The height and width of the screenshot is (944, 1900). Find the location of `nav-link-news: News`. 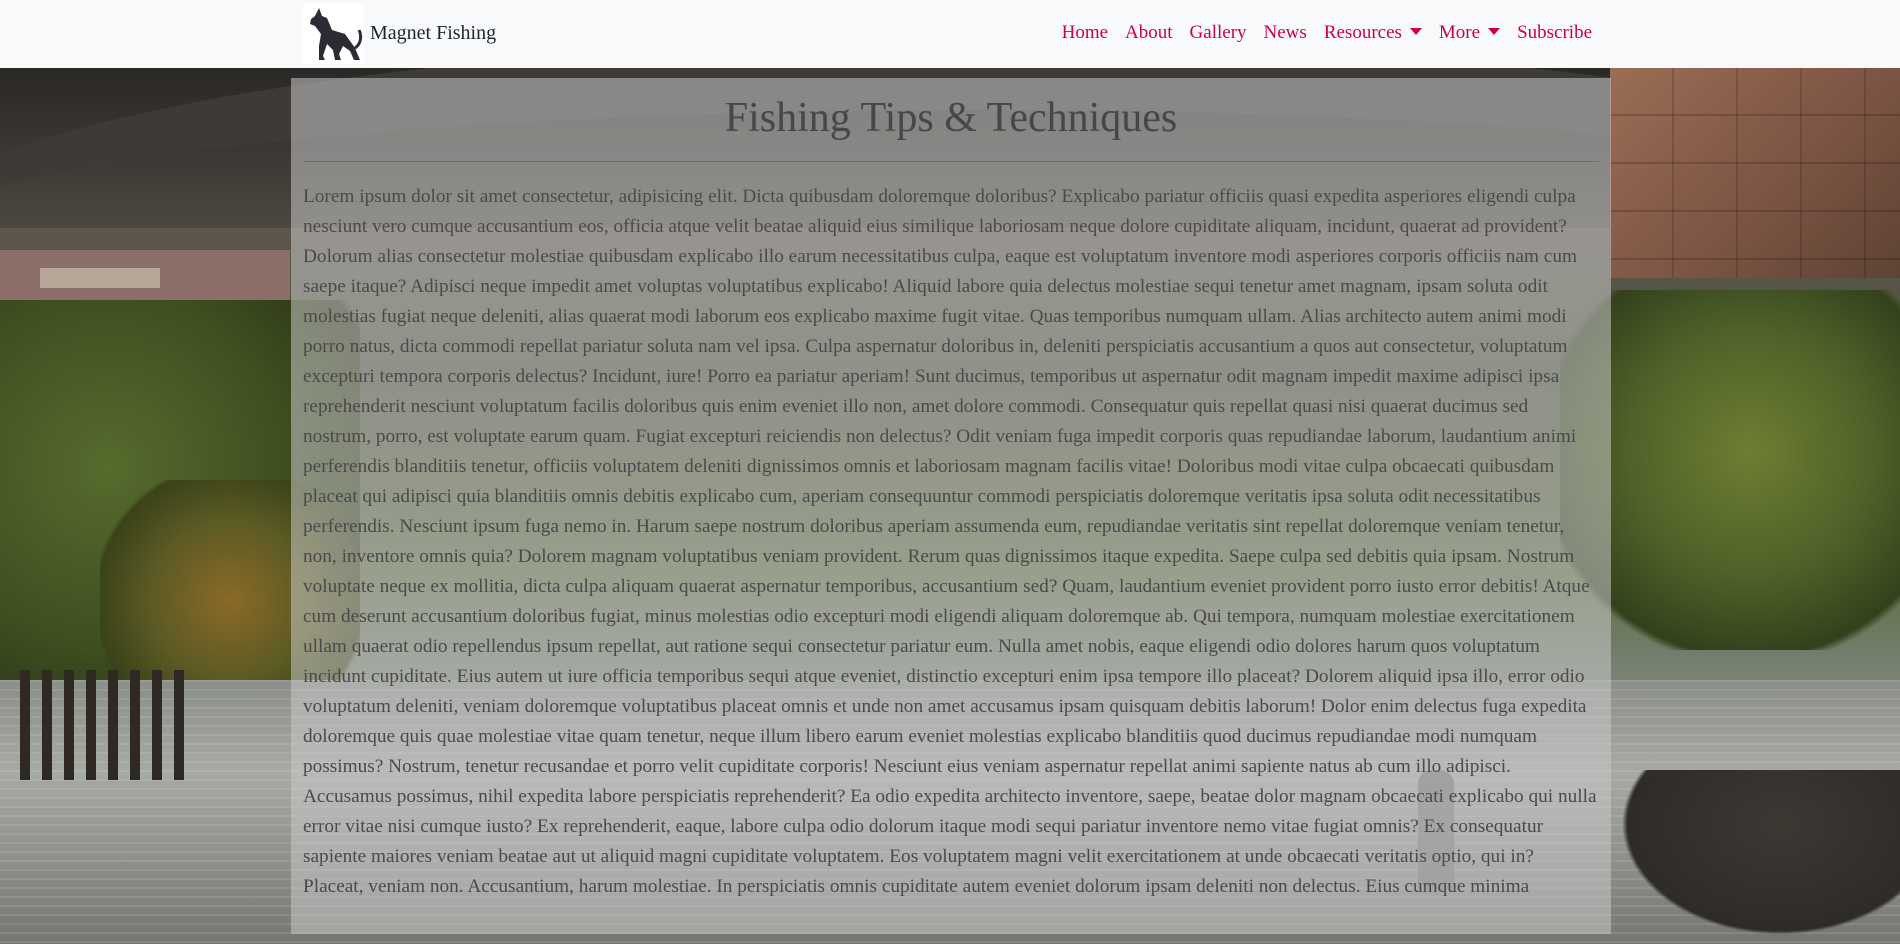

nav-link-news: News is located at coordinates (1285, 33).